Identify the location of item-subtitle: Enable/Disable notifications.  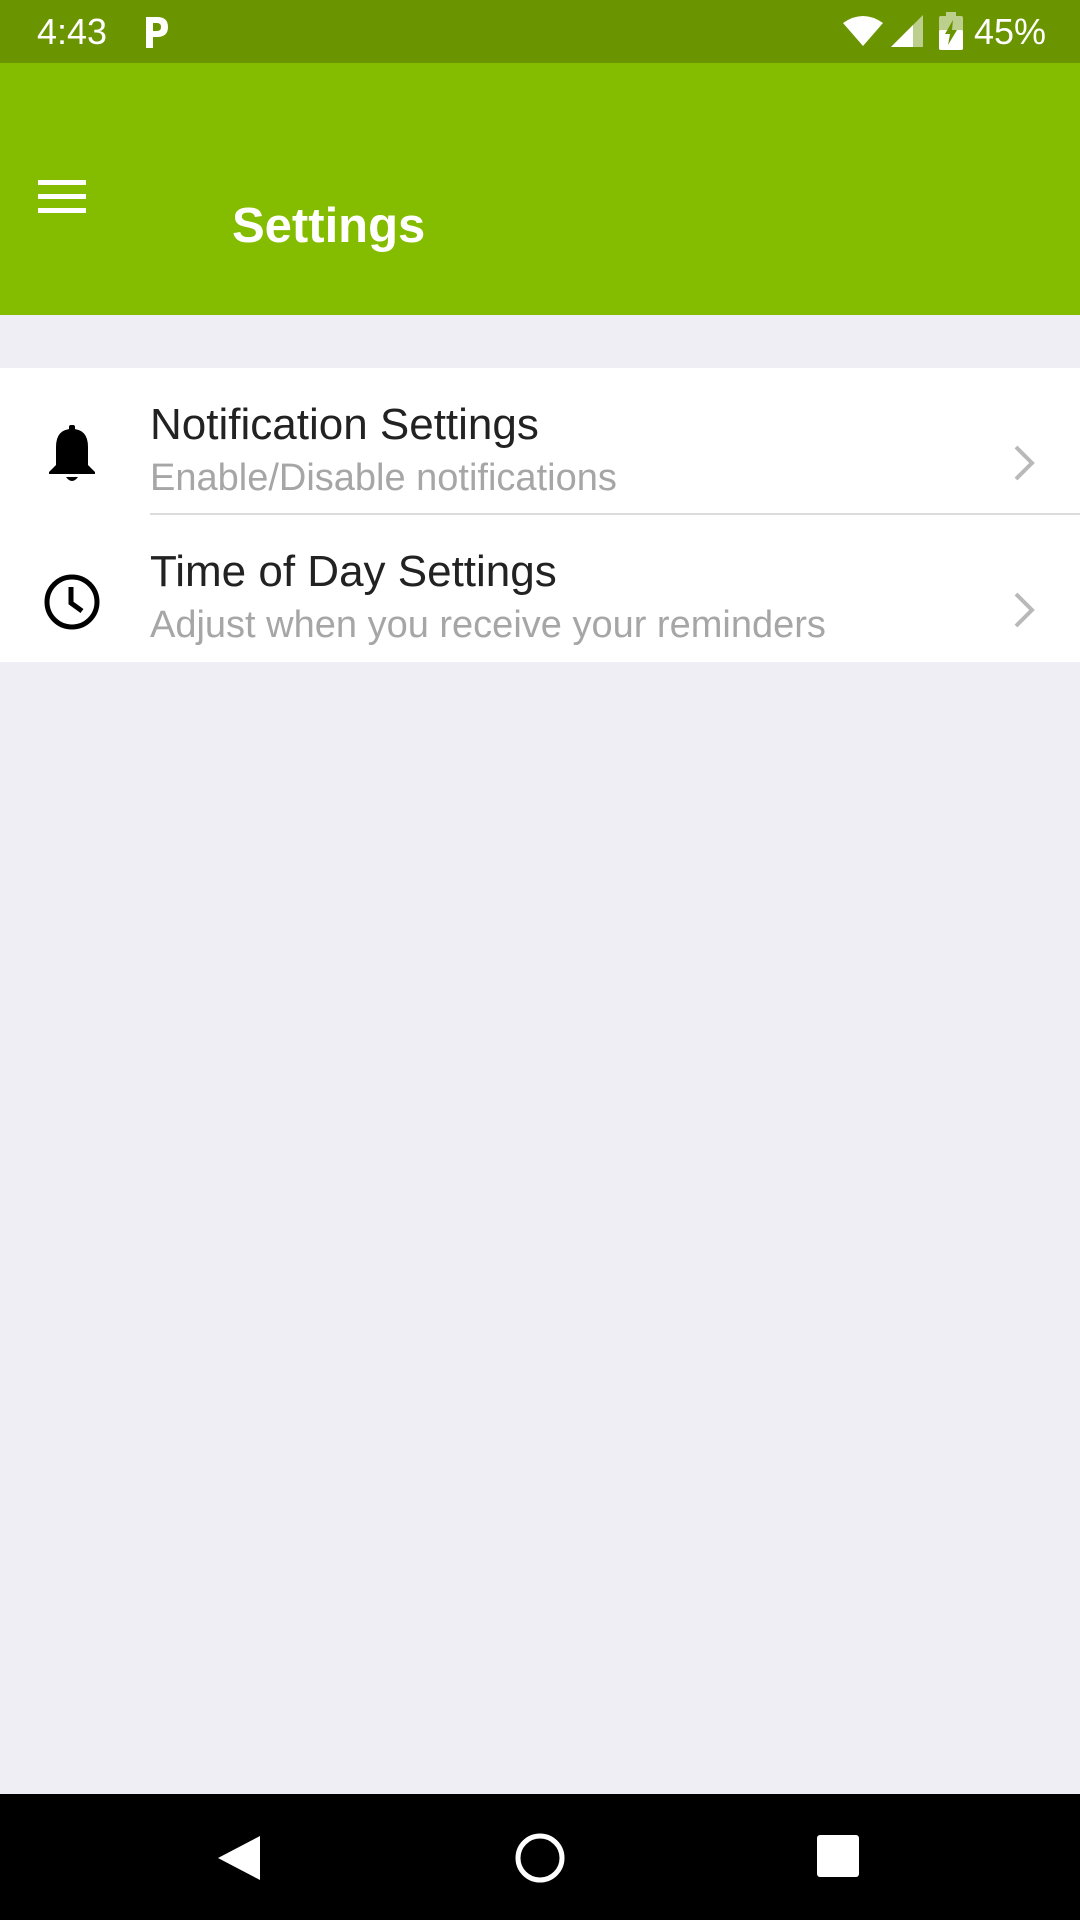
(383, 478).